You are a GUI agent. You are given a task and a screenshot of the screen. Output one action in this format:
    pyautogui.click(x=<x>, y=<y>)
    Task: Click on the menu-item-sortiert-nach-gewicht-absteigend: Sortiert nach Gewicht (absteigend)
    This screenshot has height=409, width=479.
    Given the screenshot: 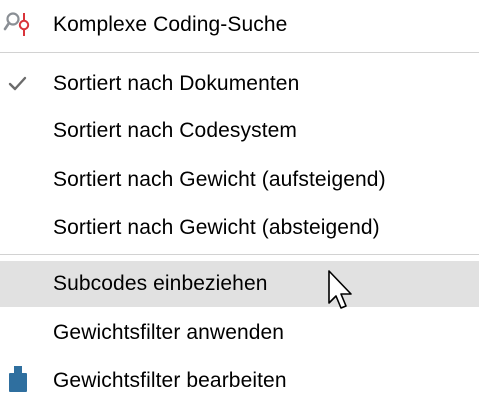 What is the action you would take?
    pyautogui.click(x=239, y=228)
    